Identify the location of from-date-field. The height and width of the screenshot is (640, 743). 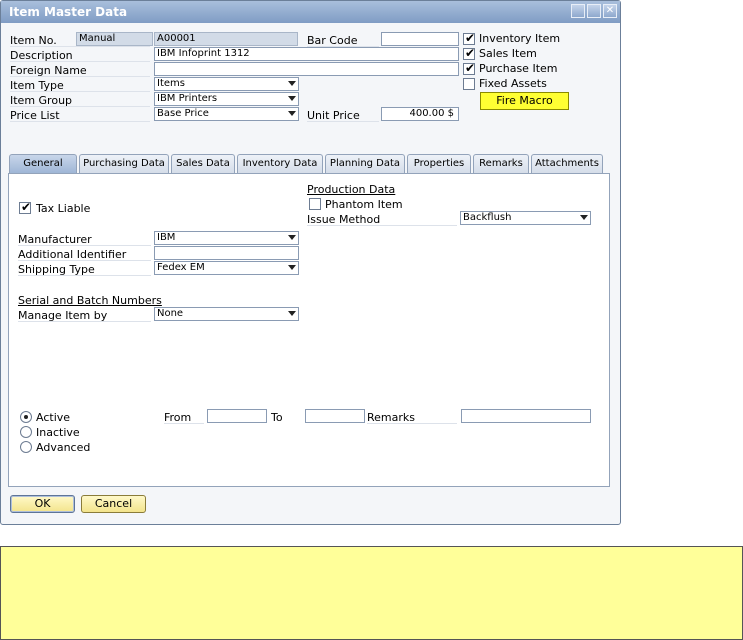
(237, 416).